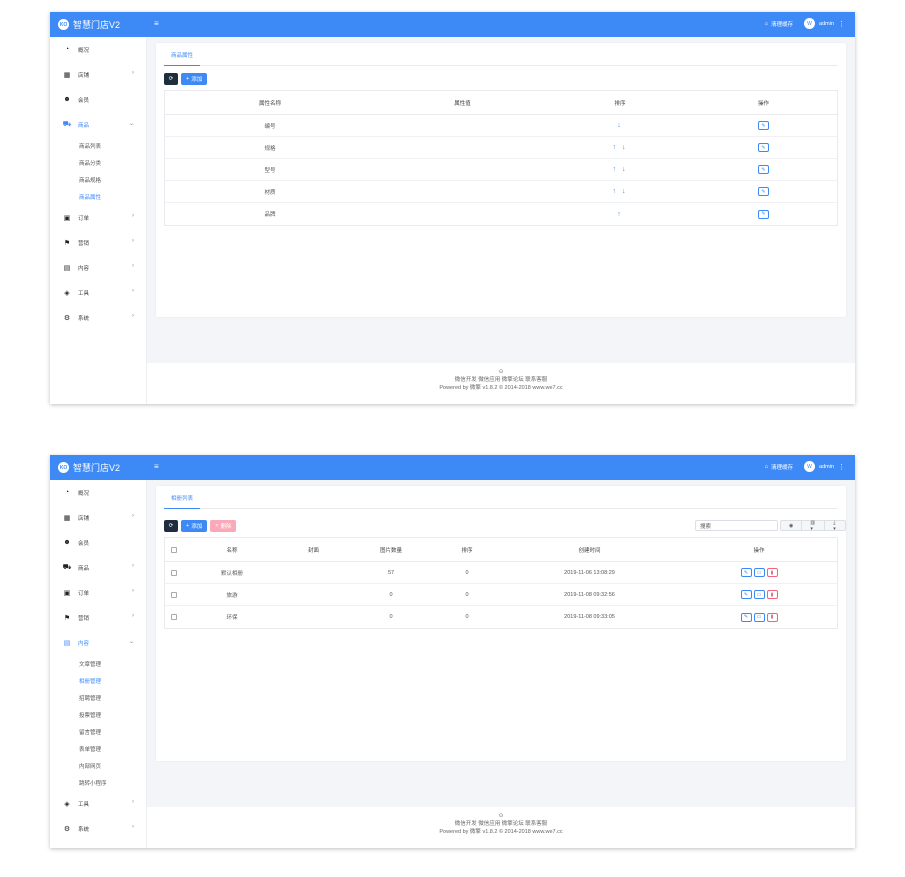 Image resolution: width=905 pixels, height=877 pixels. What do you see at coordinates (620, 214) in the screenshot?
I see `sort-arrows-icon: ↑` at bounding box center [620, 214].